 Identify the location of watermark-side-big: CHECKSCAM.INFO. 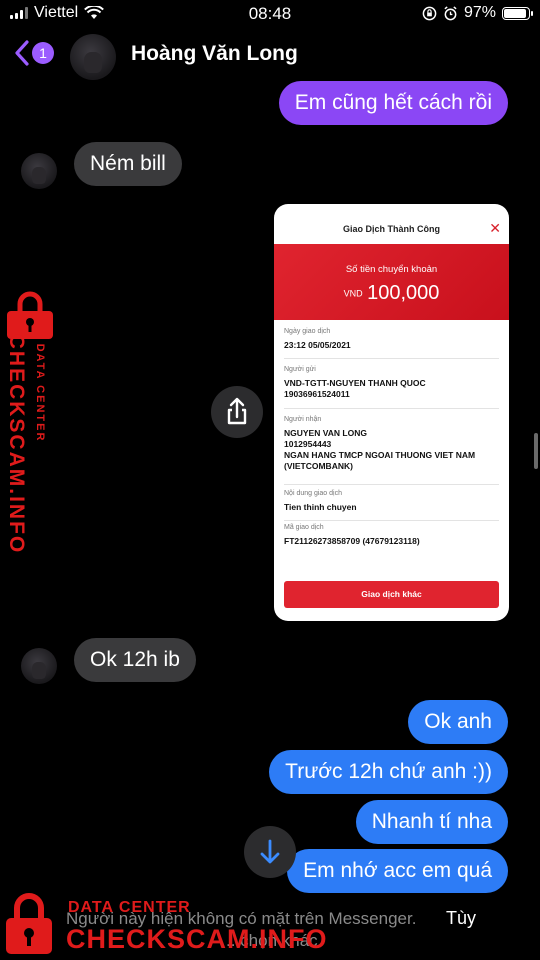
(16, 444).